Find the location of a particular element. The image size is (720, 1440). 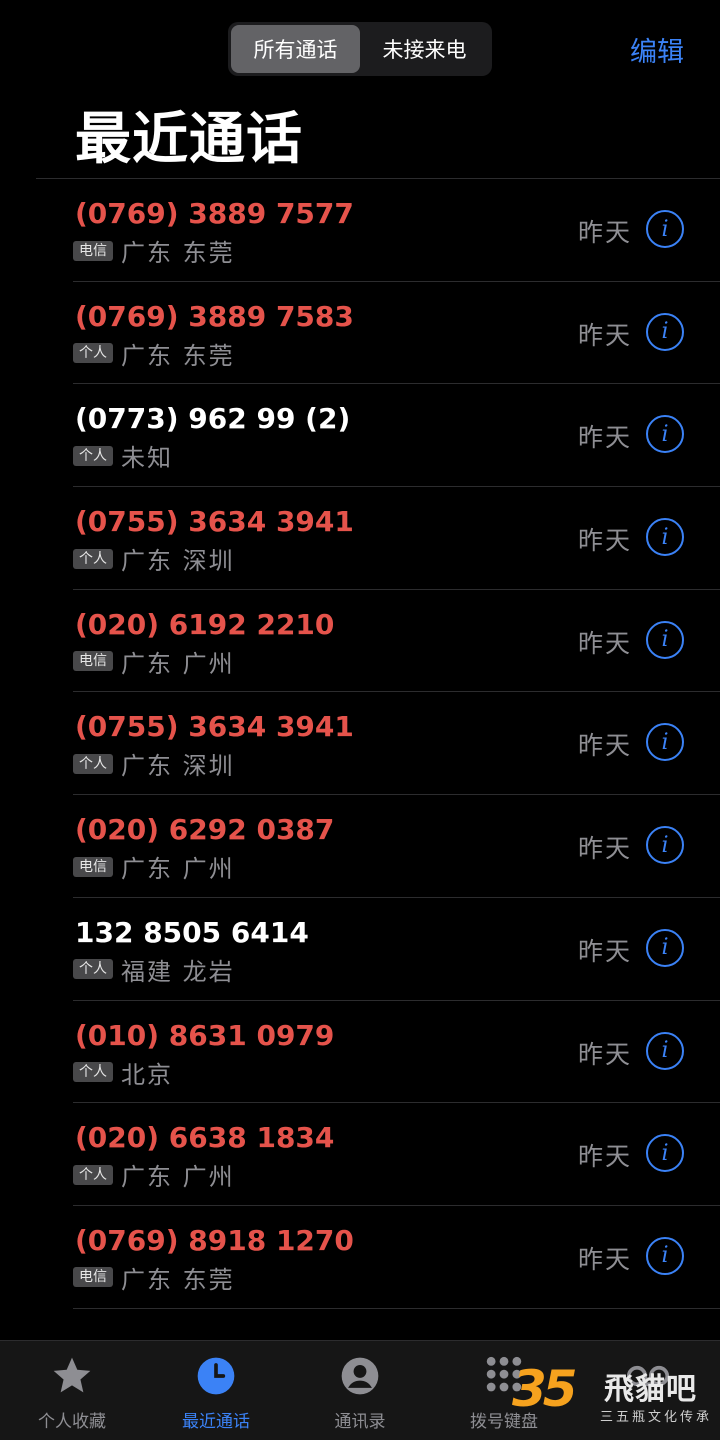

call-row: (020) 6192 2210 电信 广东 广州 昨天 i is located at coordinates (396, 641).